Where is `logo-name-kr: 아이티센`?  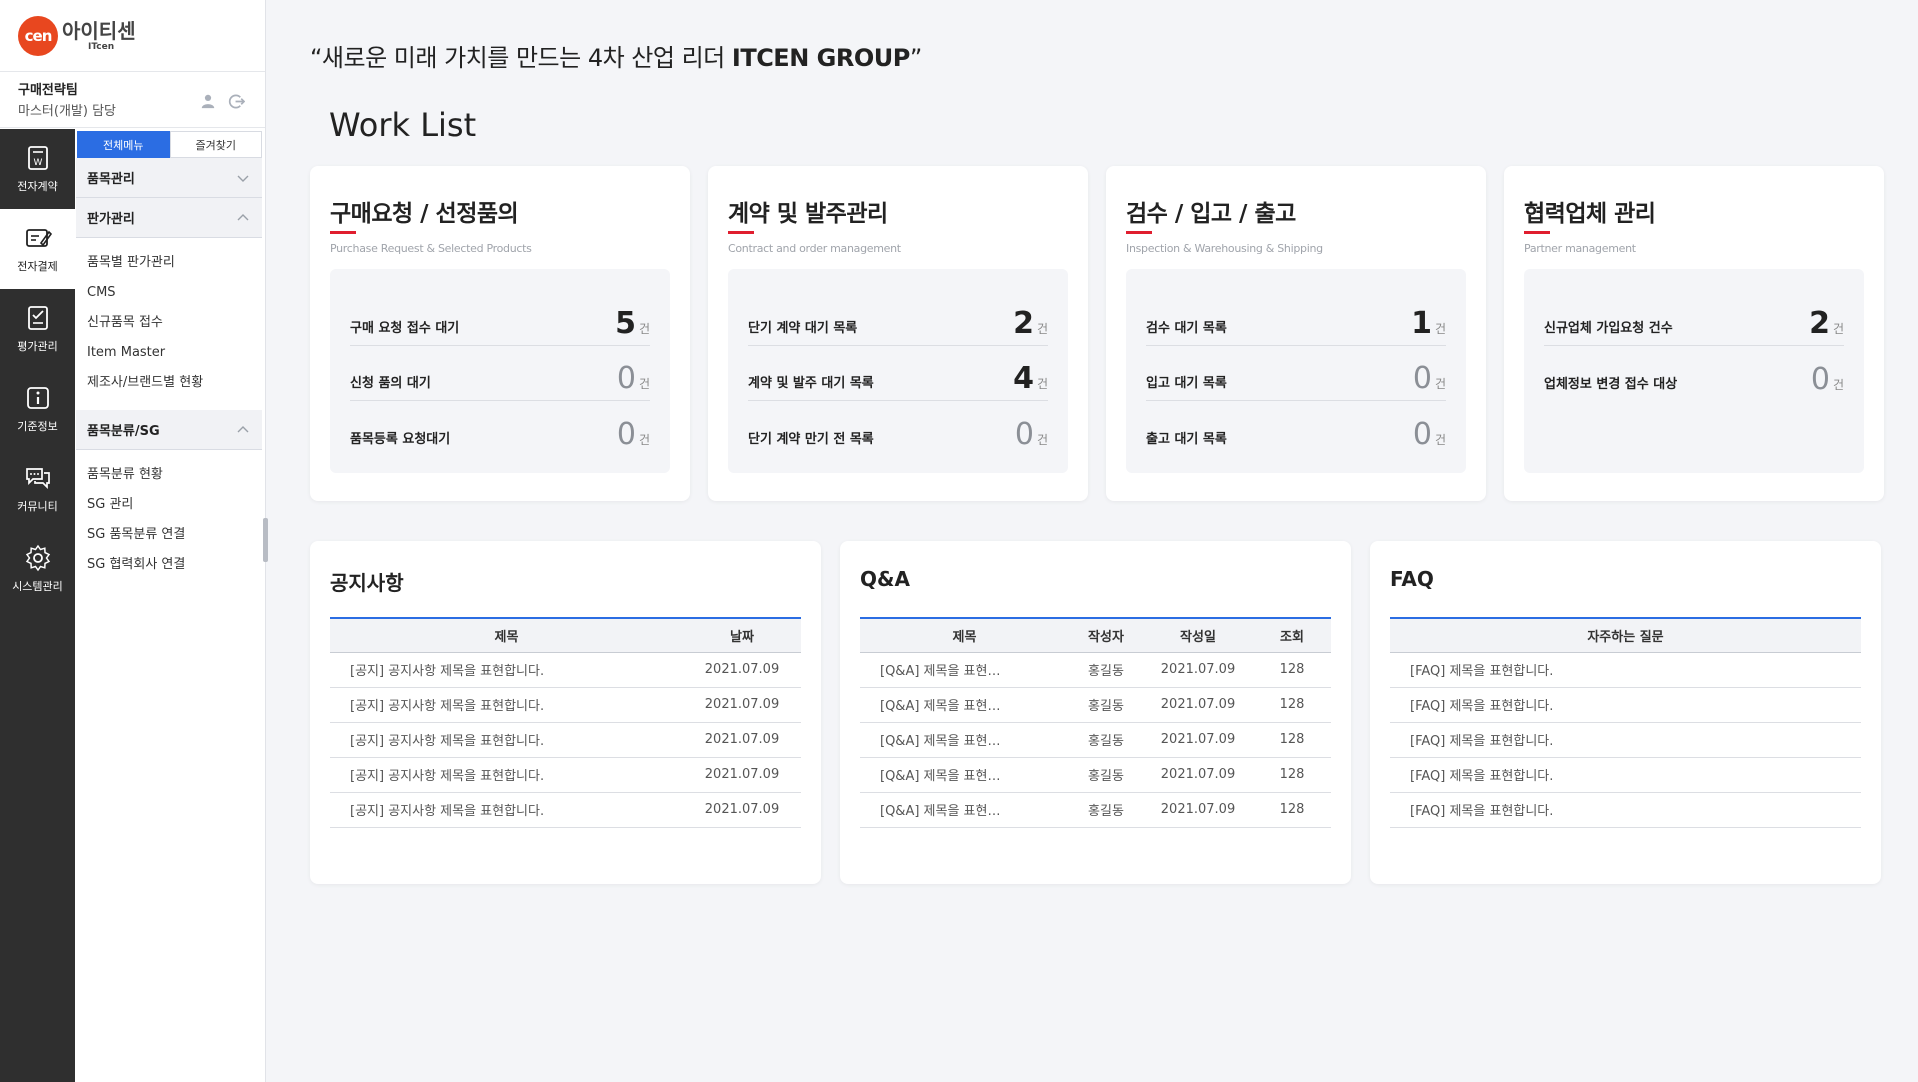 logo-name-kr: 아이티센 is located at coordinates (99, 30).